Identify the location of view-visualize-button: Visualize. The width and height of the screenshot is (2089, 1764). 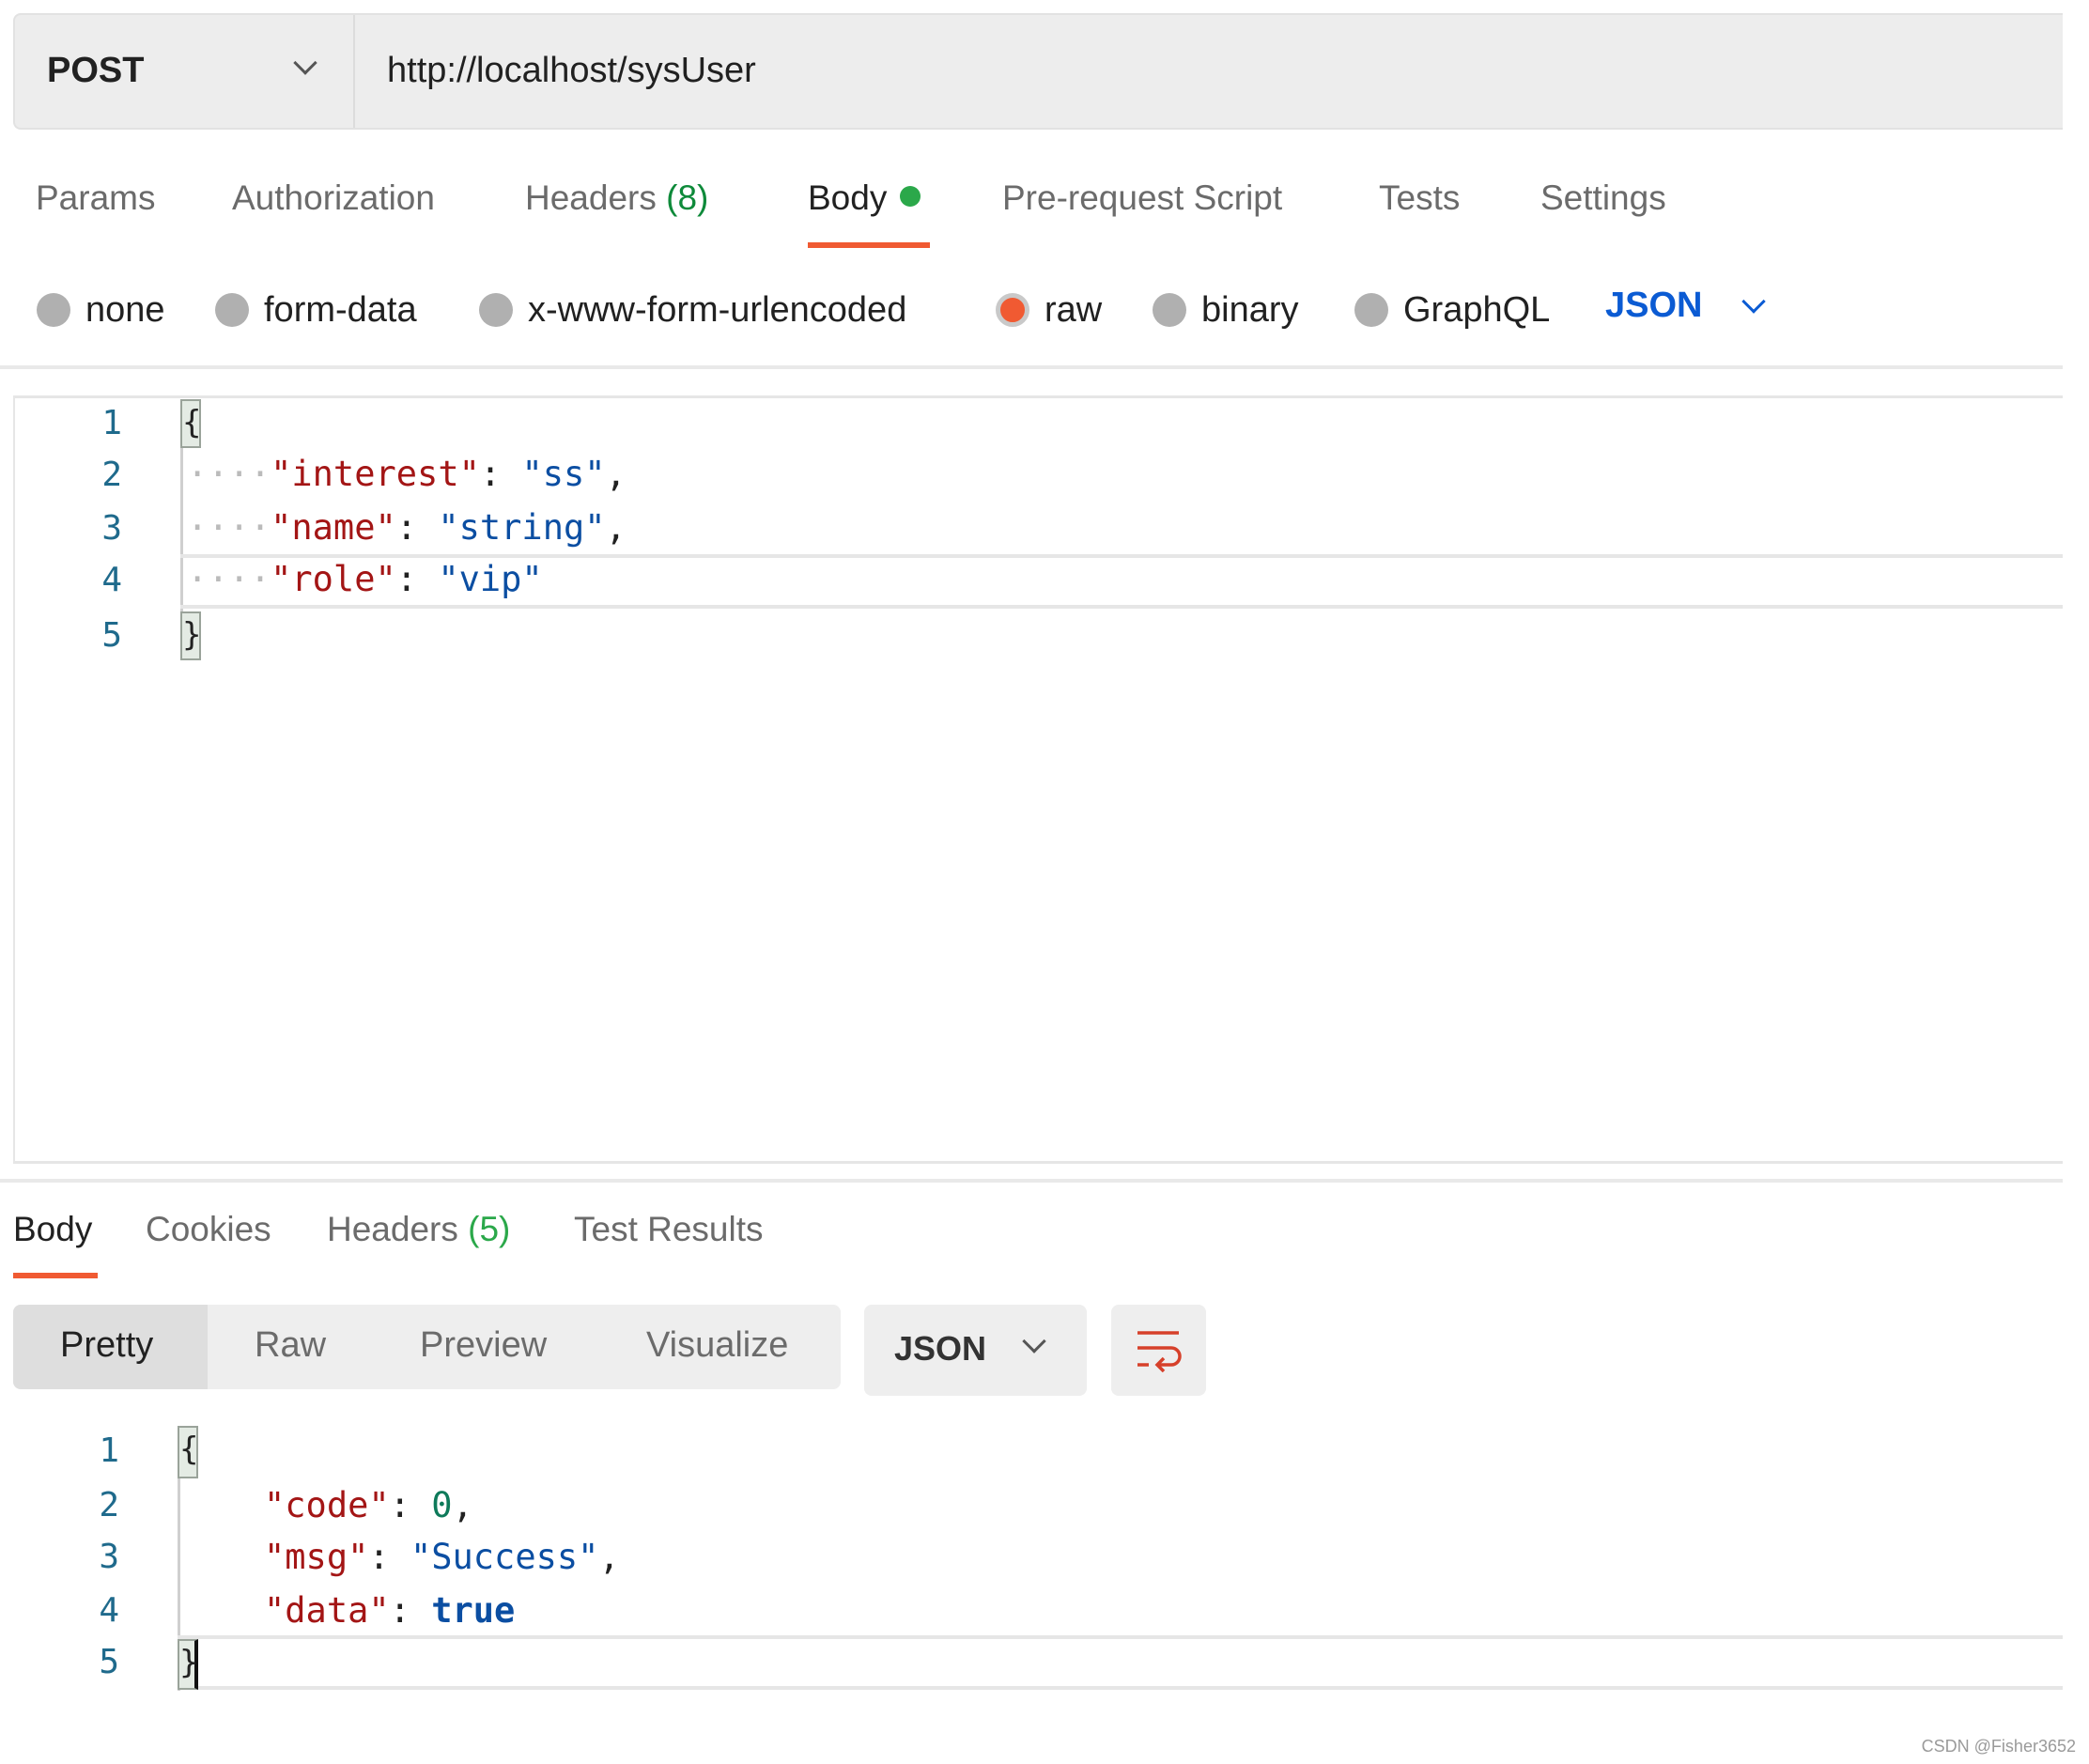
(717, 1345).